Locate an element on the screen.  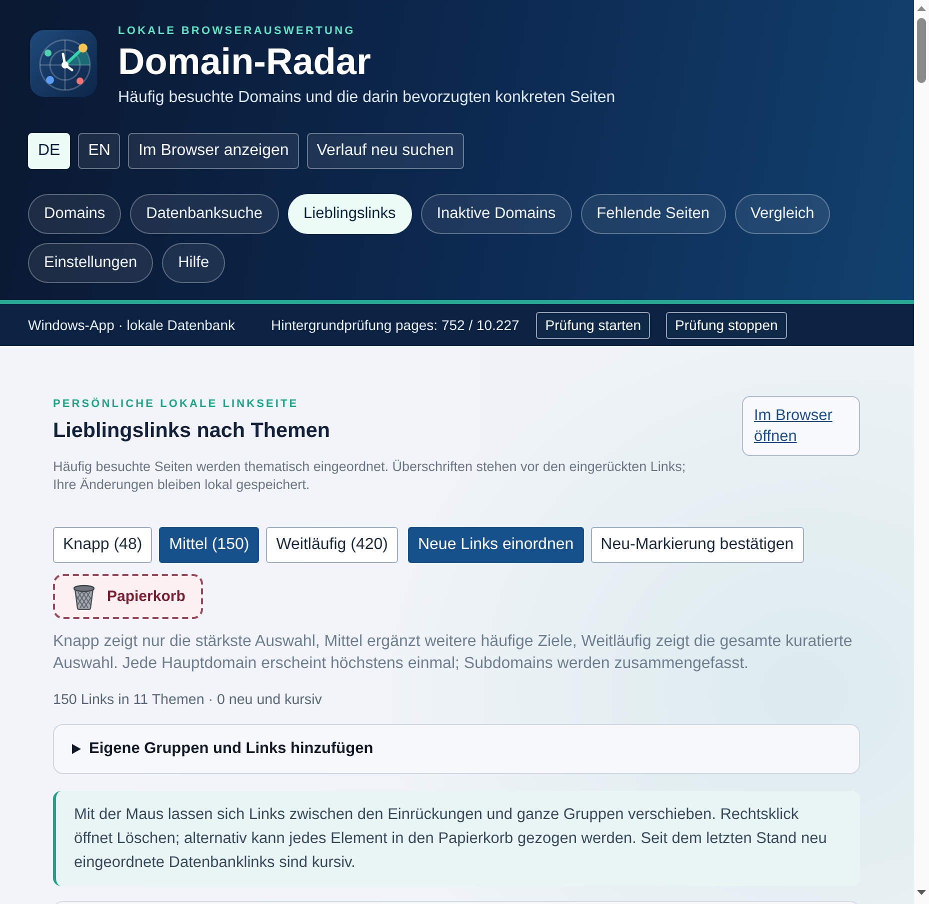
nav-tab: Hilfe is located at coordinates (194, 263).